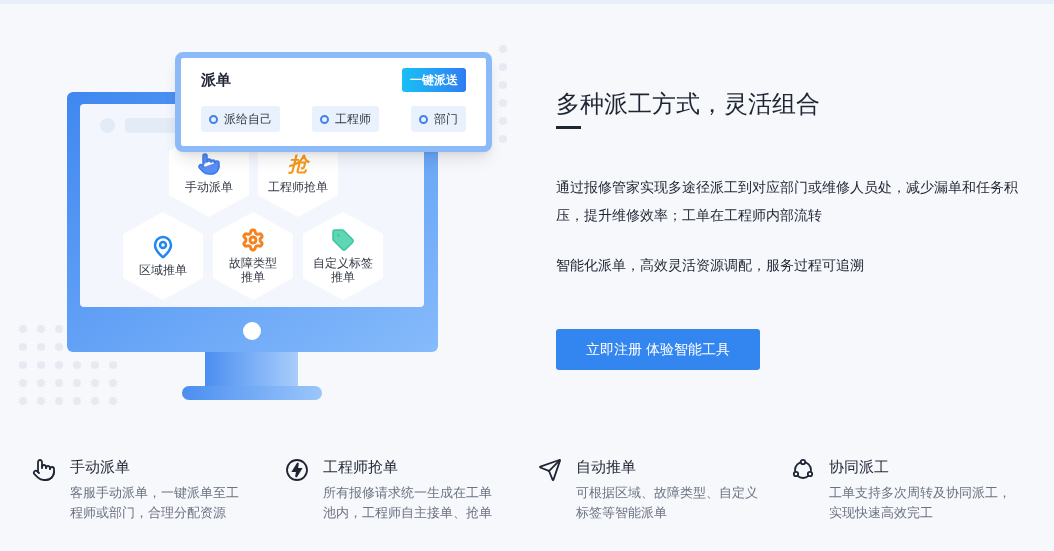 The image size is (1054, 551). What do you see at coordinates (298, 187) in the screenshot?
I see `mode-label: 工程师抢单` at bounding box center [298, 187].